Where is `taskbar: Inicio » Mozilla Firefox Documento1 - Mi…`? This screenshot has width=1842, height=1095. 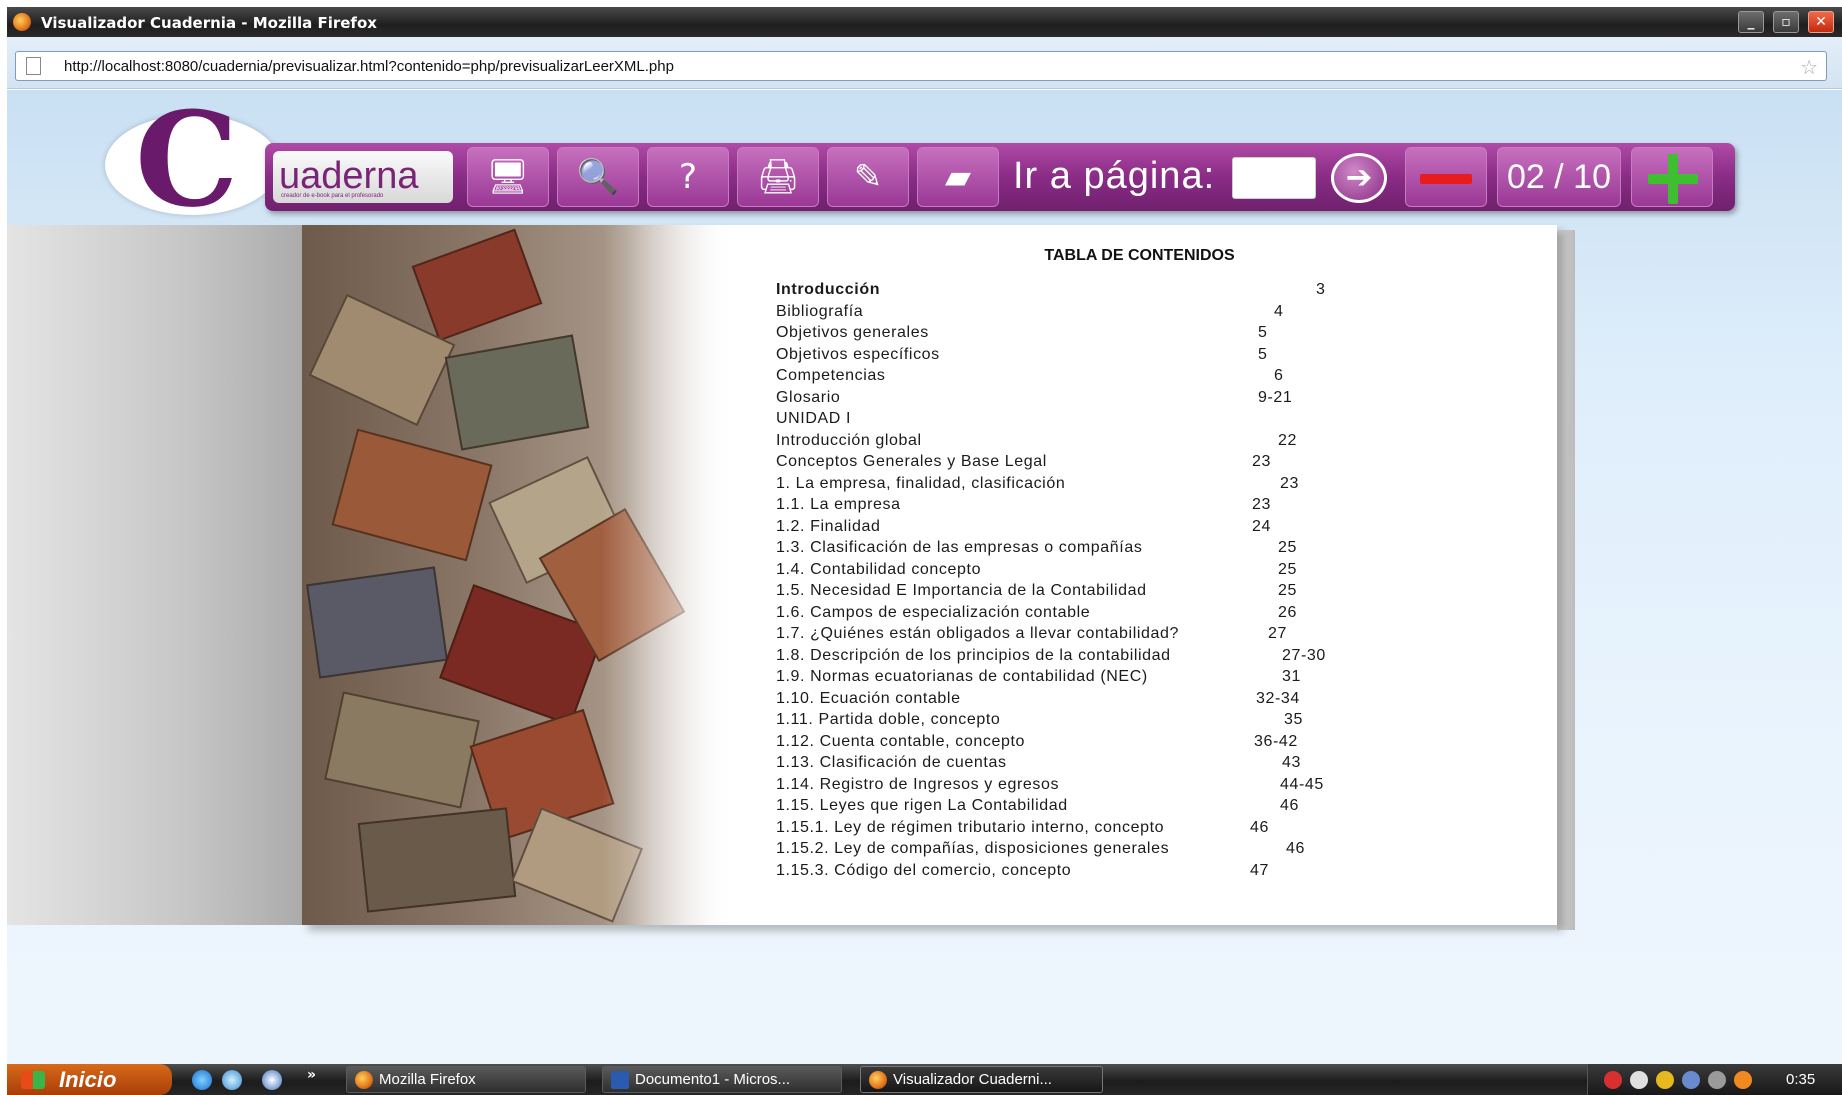 taskbar: Inicio » Mozilla Firefox Documento1 - Mi… is located at coordinates (924, 1079).